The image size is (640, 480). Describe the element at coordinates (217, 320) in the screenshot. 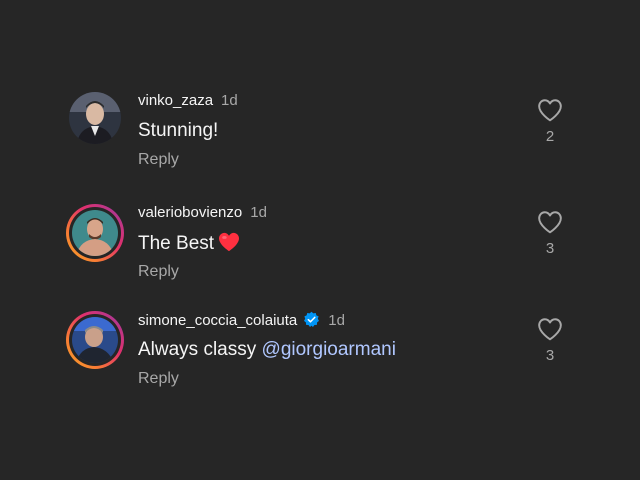

I see `username: simone_coccia_colaiuta` at that location.